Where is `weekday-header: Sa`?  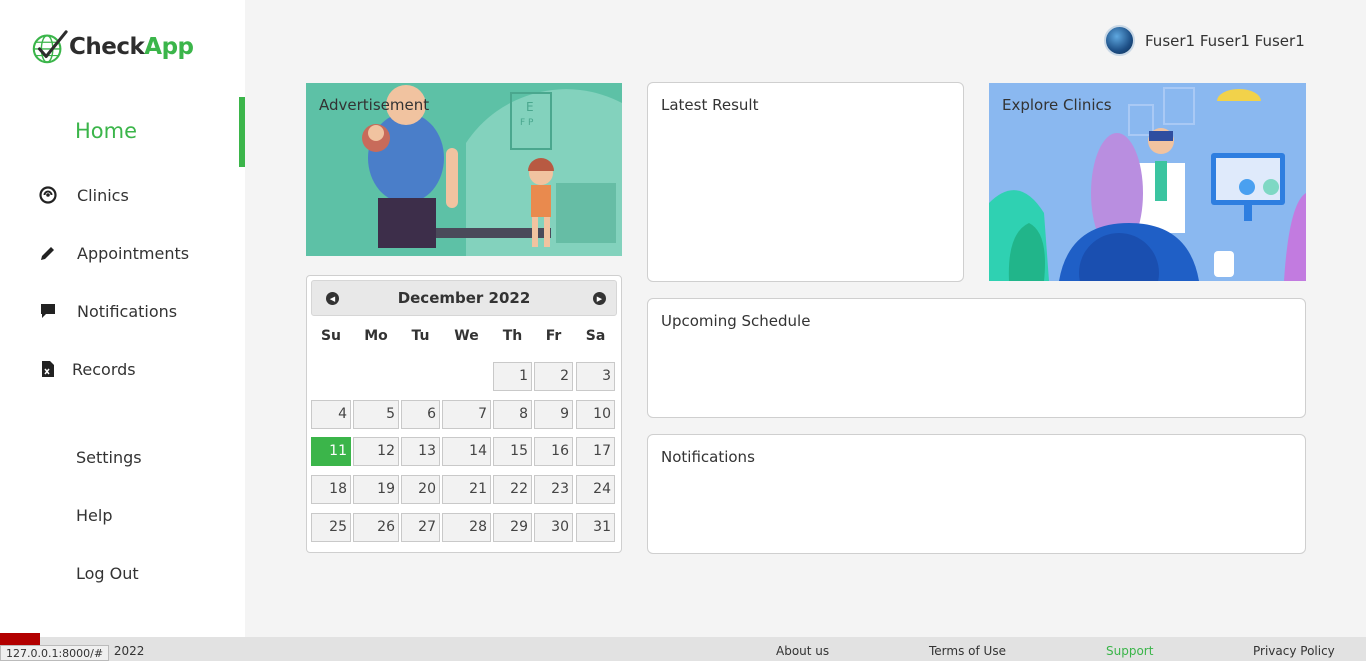 weekday-header: Sa is located at coordinates (595, 336).